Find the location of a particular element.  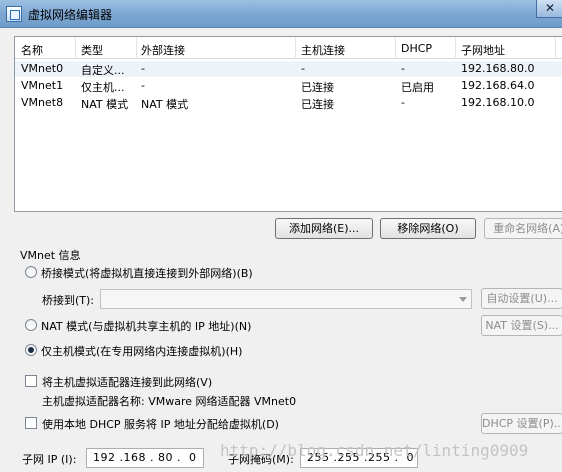

subnet-ip-label: 子网 IP (I): is located at coordinates (49, 459).